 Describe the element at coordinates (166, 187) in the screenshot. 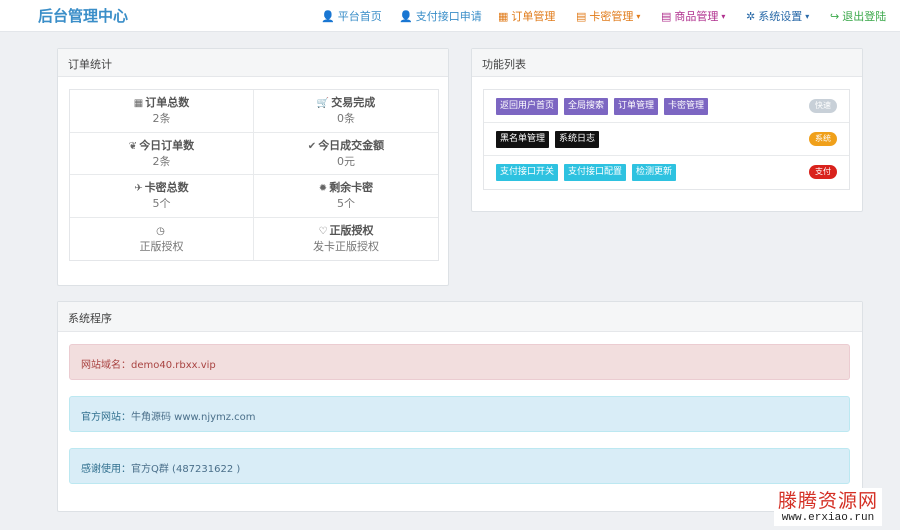

I see `stat-label: 卡密总数` at that location.